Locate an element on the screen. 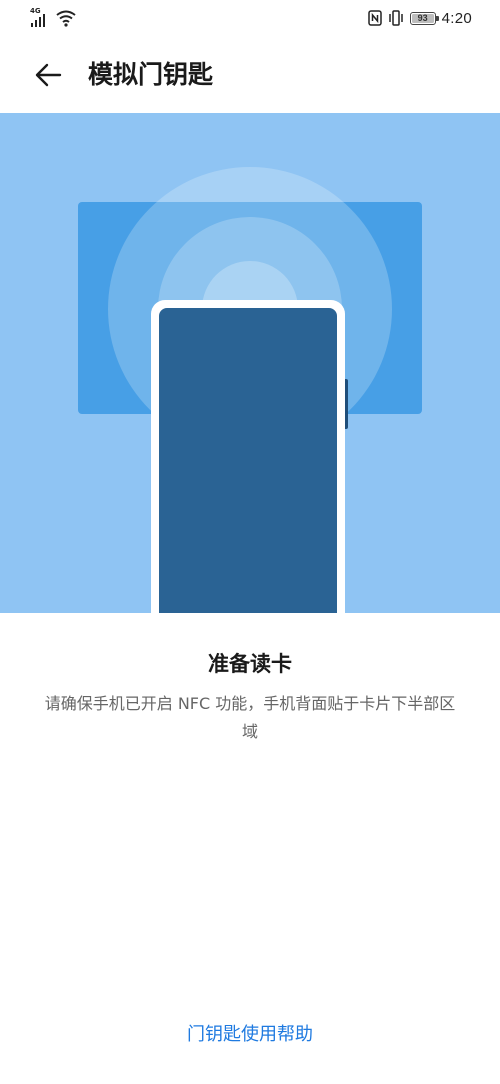  status-heading: 准备读卡 is located at coordinates (250, 664).